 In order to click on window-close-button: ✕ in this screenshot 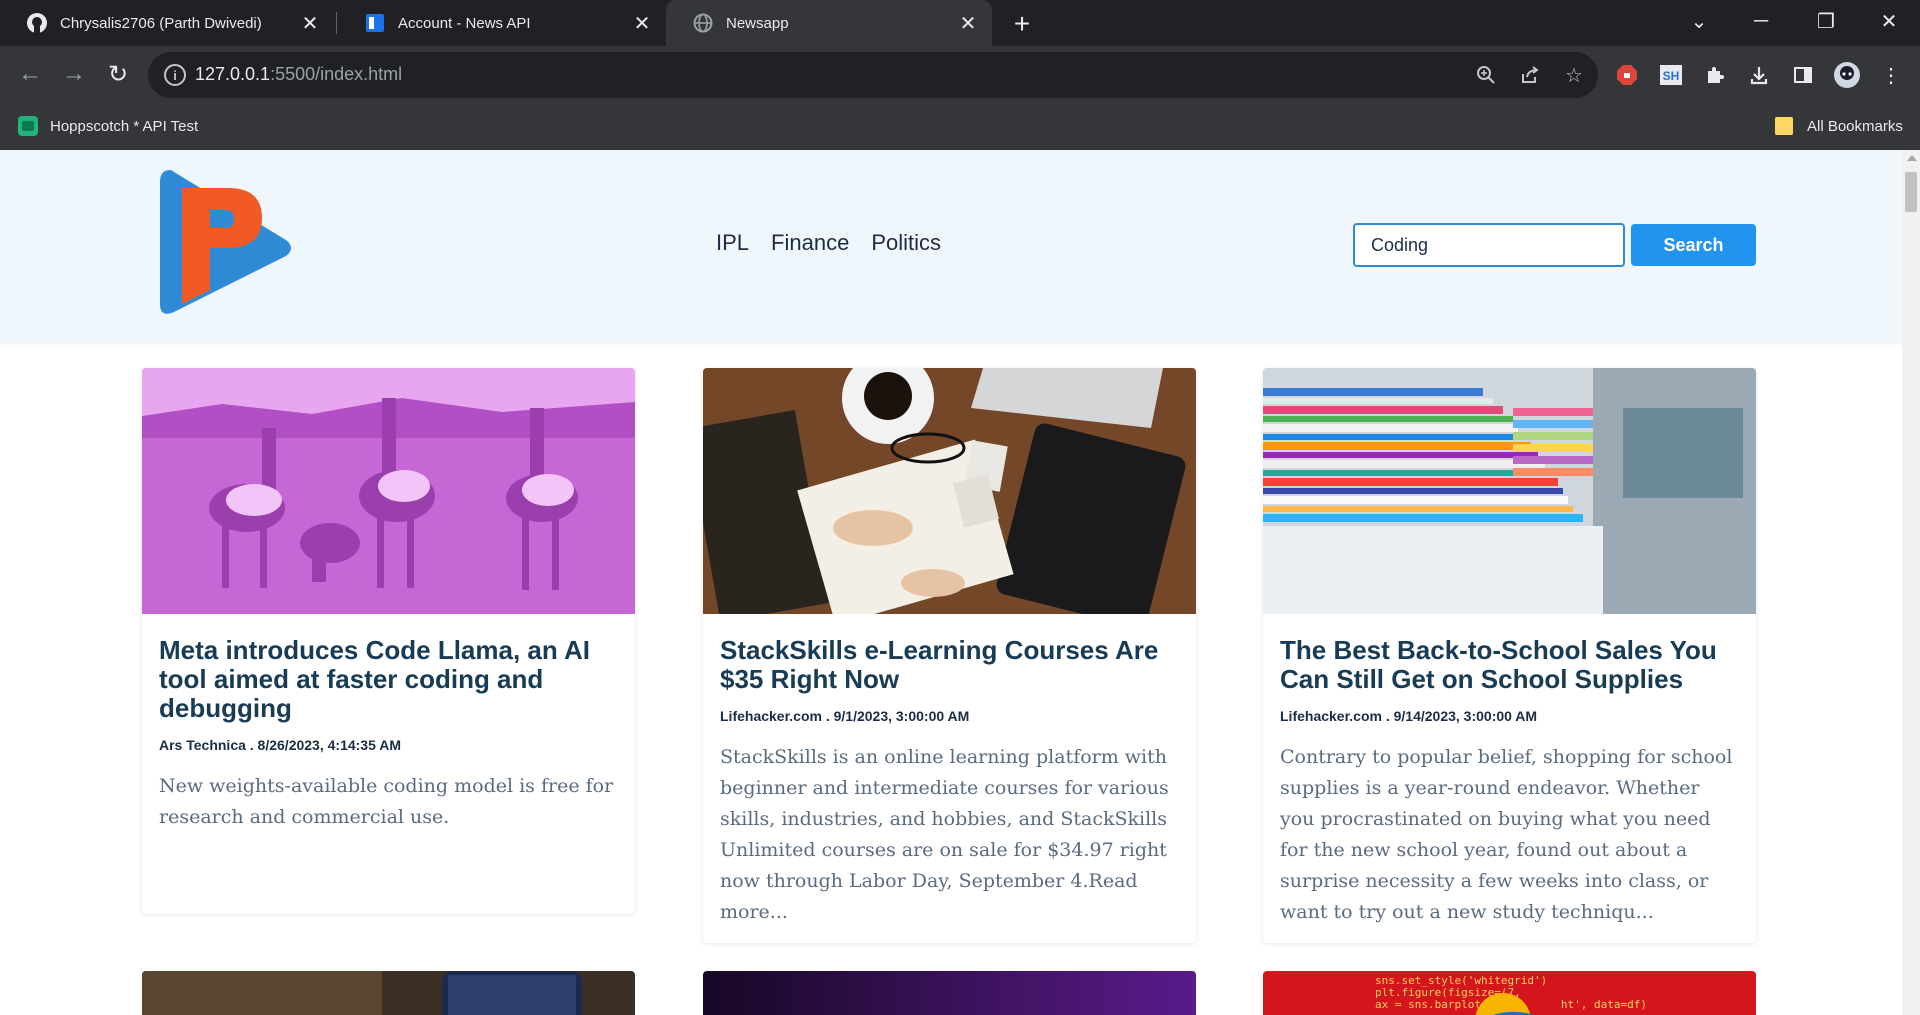, I will do `click(1889, 21)`.